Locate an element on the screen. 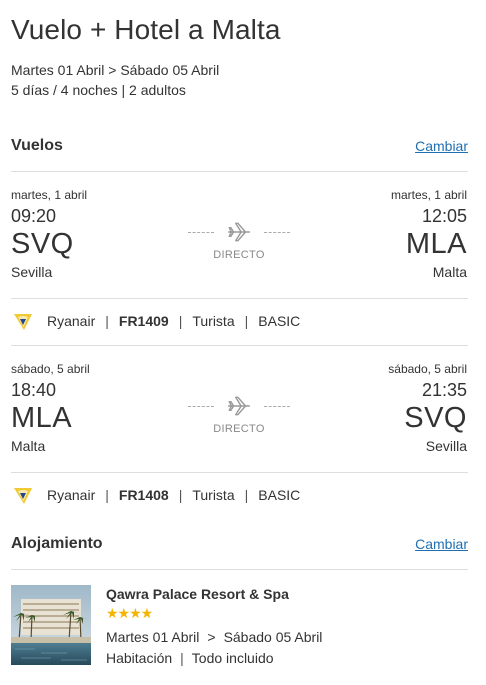 The image size is (486, 685). hotel-photo-image is located at coordinates (51, 625).